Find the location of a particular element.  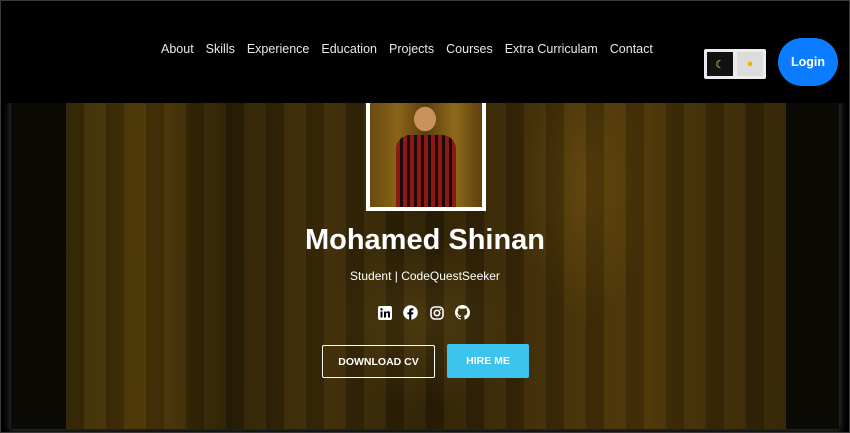

sun-icon: ● is located at coordinates (750, 64).